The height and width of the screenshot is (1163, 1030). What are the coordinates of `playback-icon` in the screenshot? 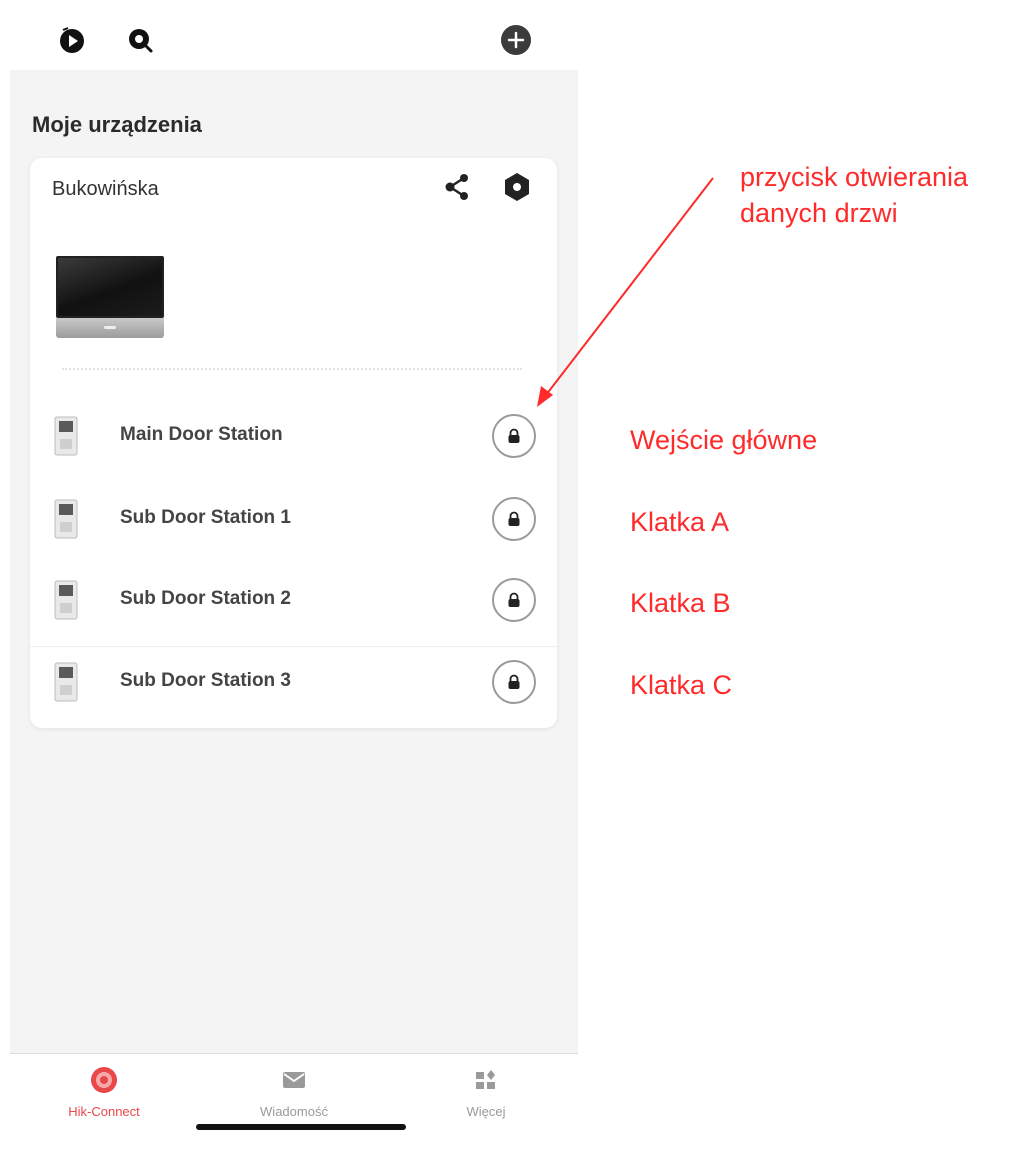 It's located at (72, 40).